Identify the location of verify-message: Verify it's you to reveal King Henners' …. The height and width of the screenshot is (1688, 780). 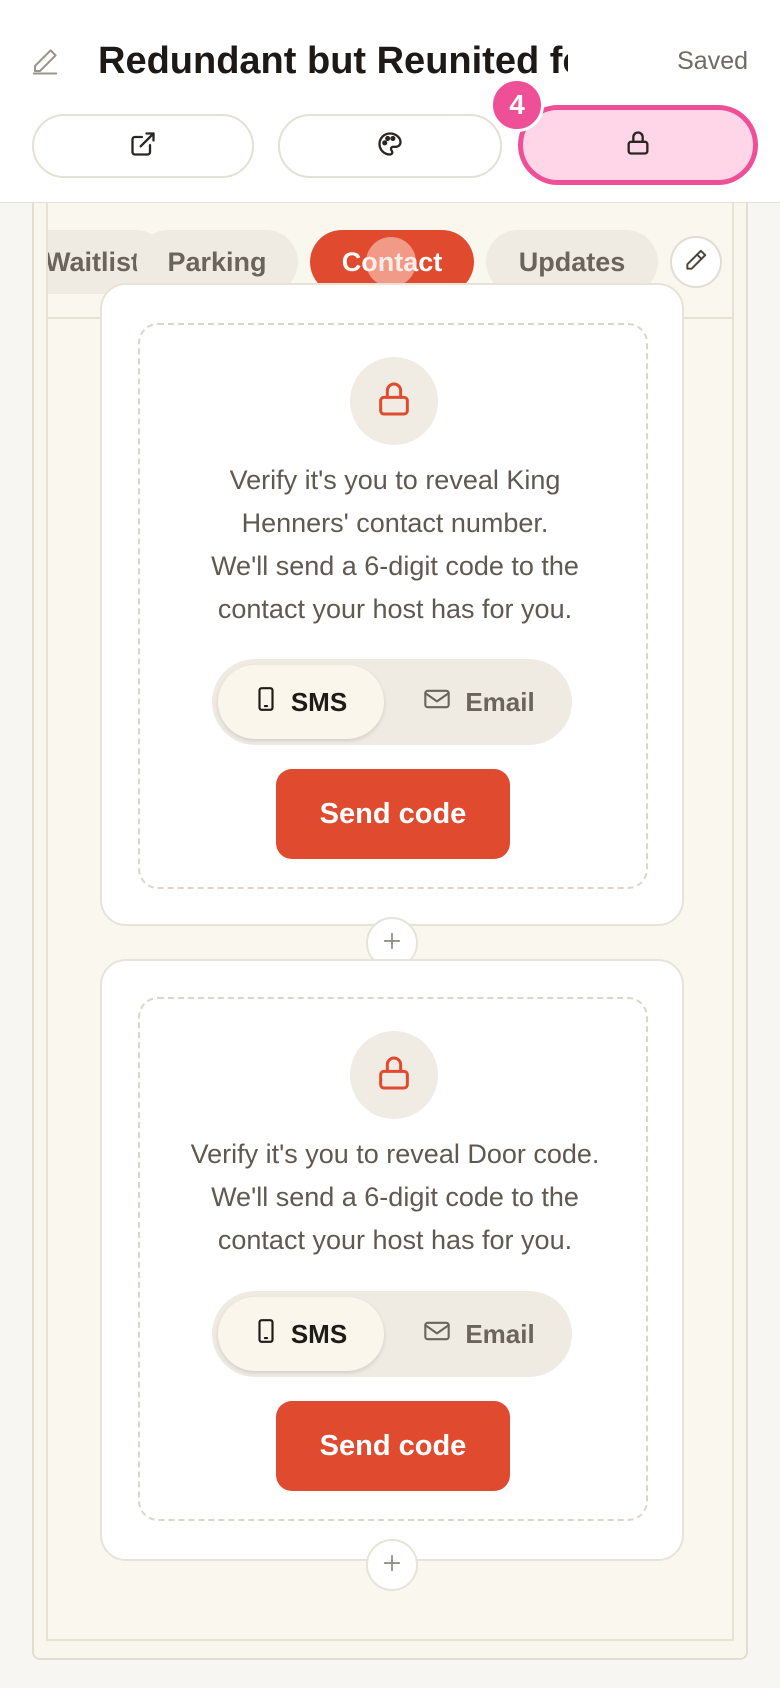
(395, 545).